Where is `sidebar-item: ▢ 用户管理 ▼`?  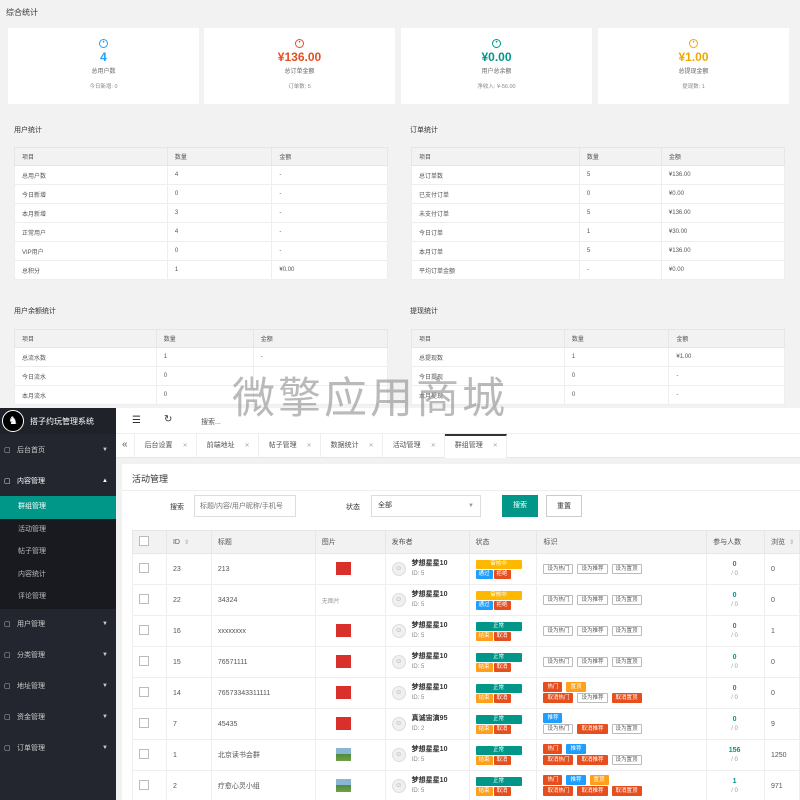
sidebar-item: ▢ 用户管理 ▼ is located at coordinates (58, 624).